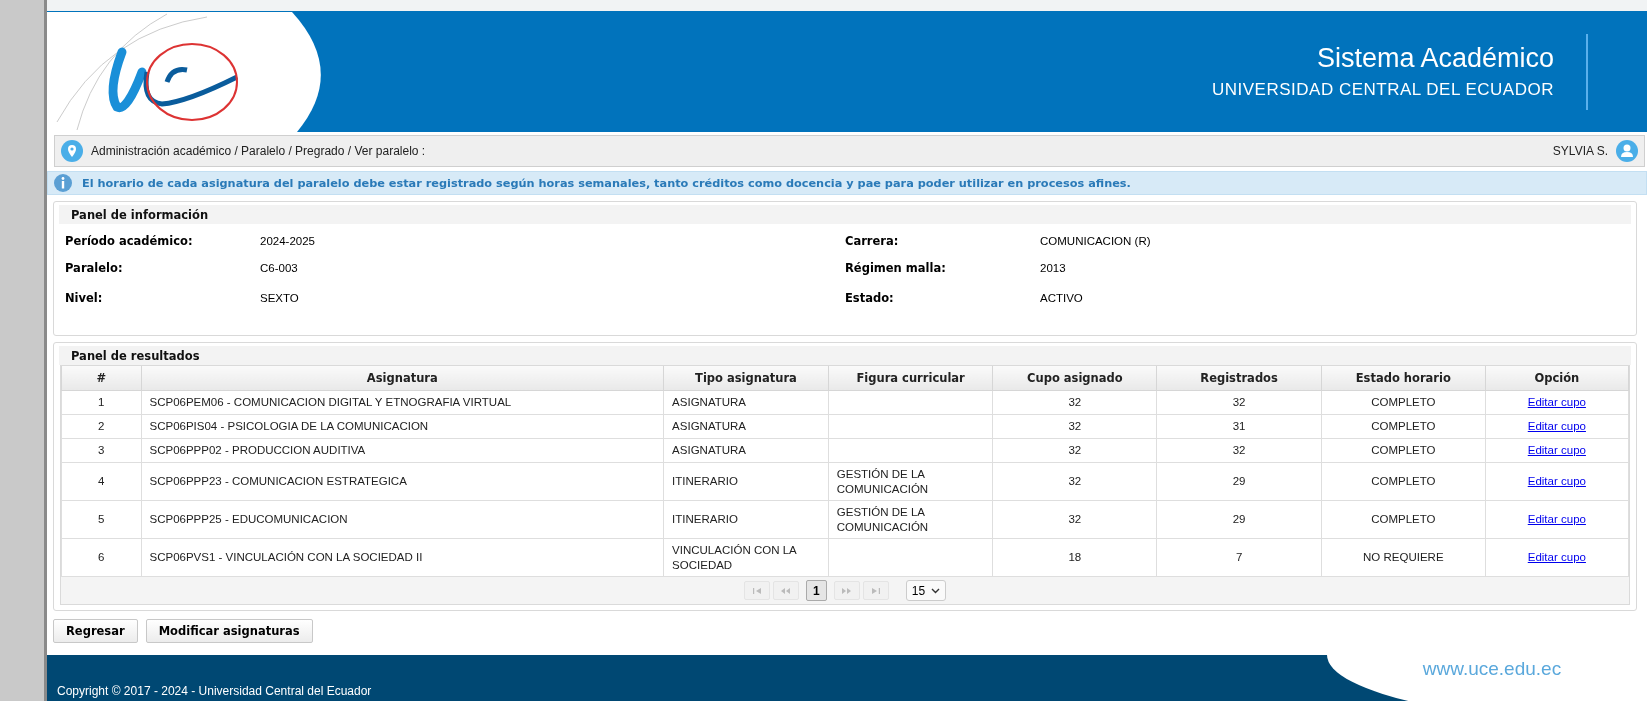 Image resolution: width=1647 pixels, height=701 pixels. I want to click on breadcrumb-path: Administración académico / Paralelo / Pregrado / Ver paralelo :, so click(258, 151).